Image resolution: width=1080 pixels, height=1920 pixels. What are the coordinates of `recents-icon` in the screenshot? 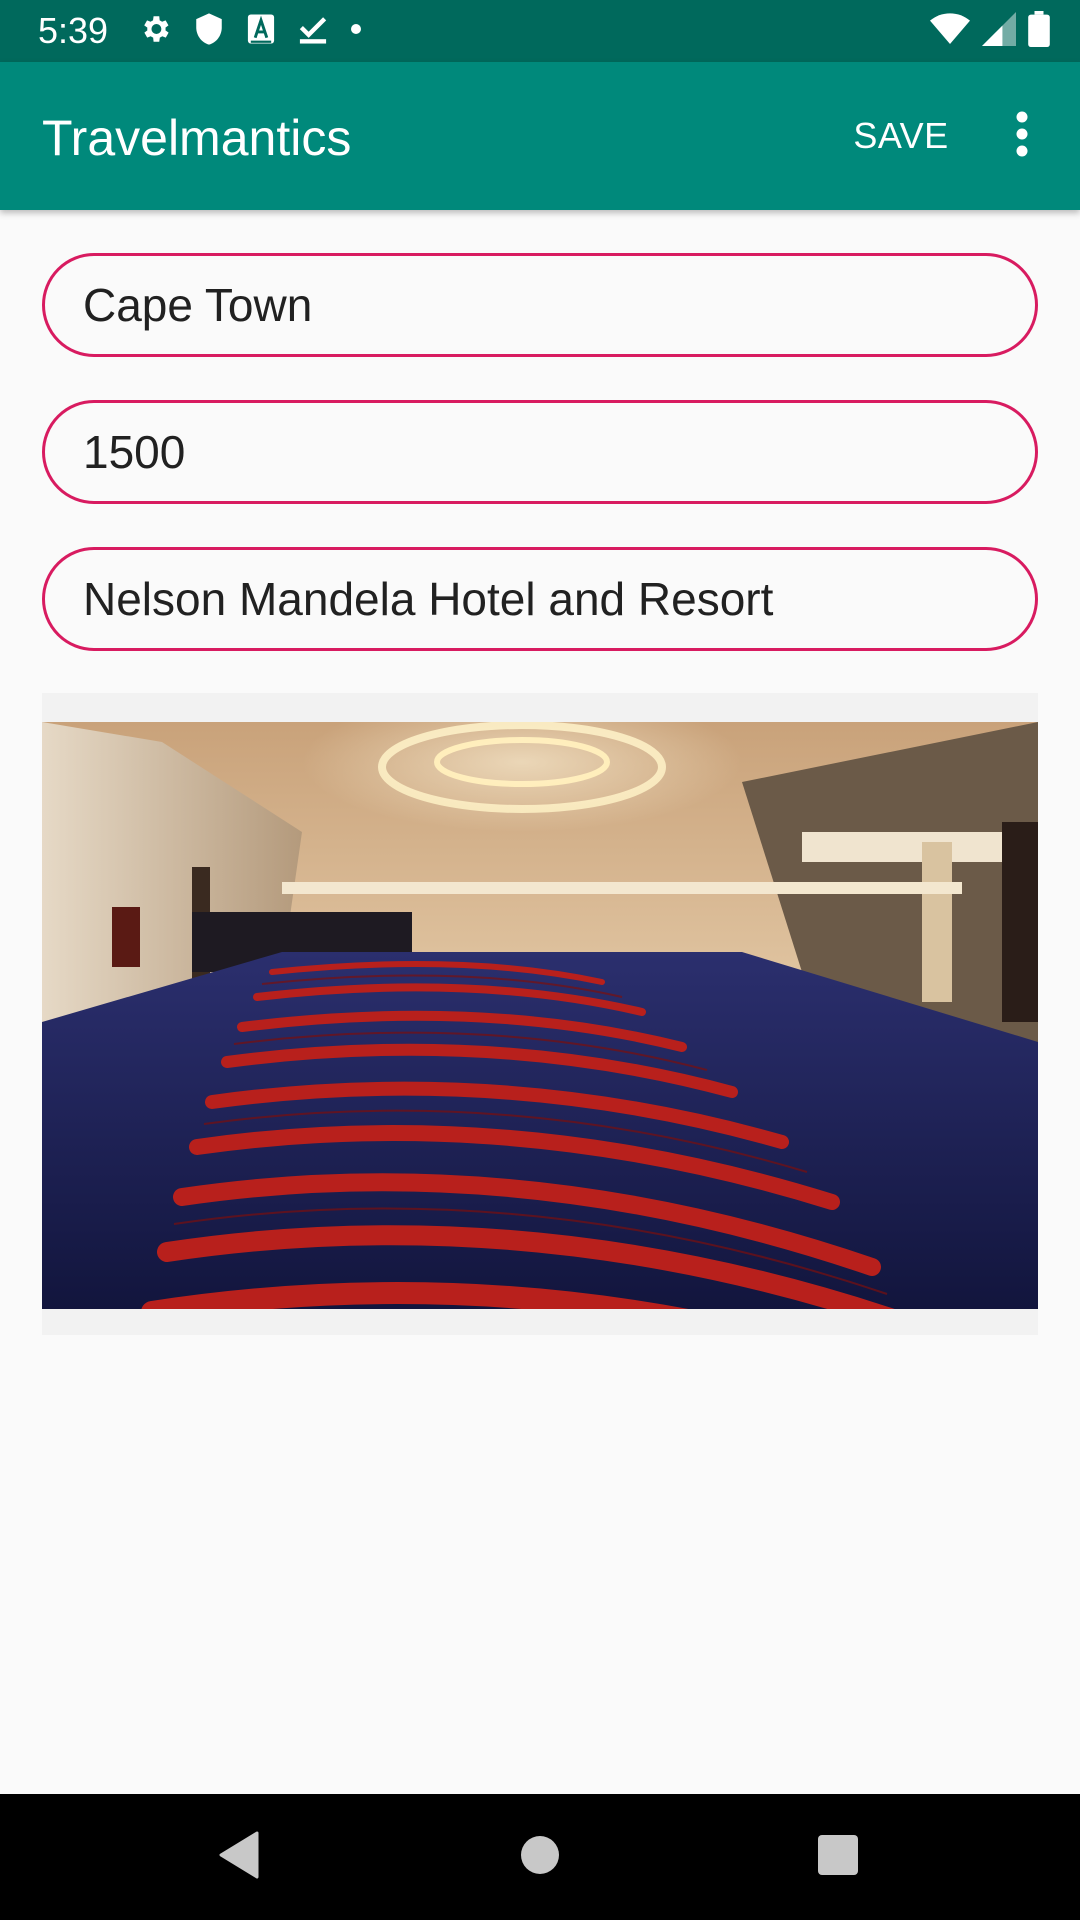 It's located at (838, 1857).